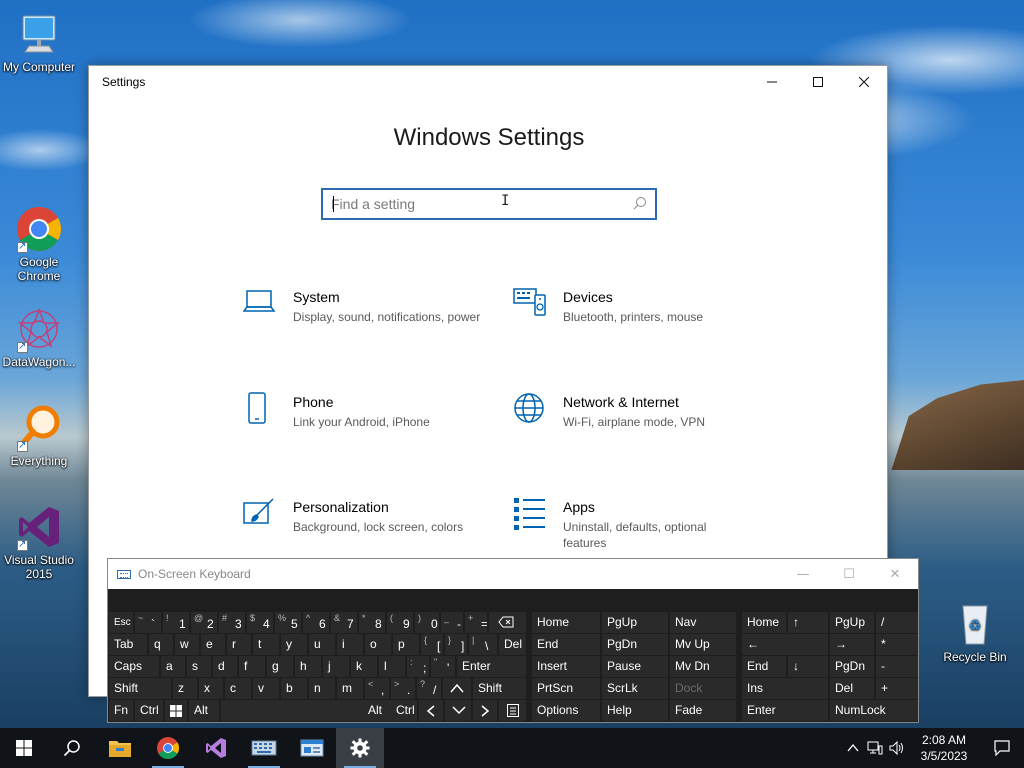 The height and width of the screenshot is (768, 1024). What do you see at coordinates (808, 622) in the screenshot?
I see `numpad-up: ↑` at bounding box center [808, 622].